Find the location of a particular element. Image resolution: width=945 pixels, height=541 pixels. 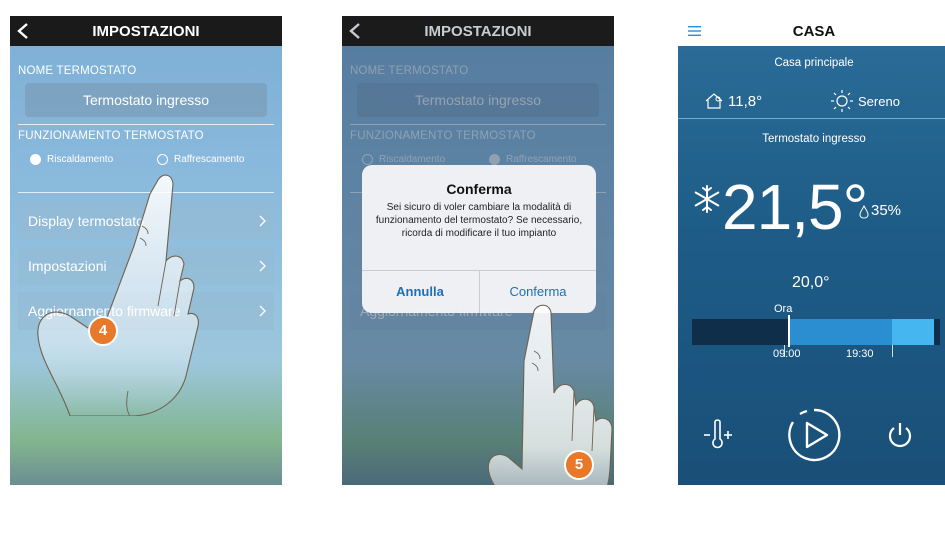

play-program-icon is located at coordinates (814, 435).